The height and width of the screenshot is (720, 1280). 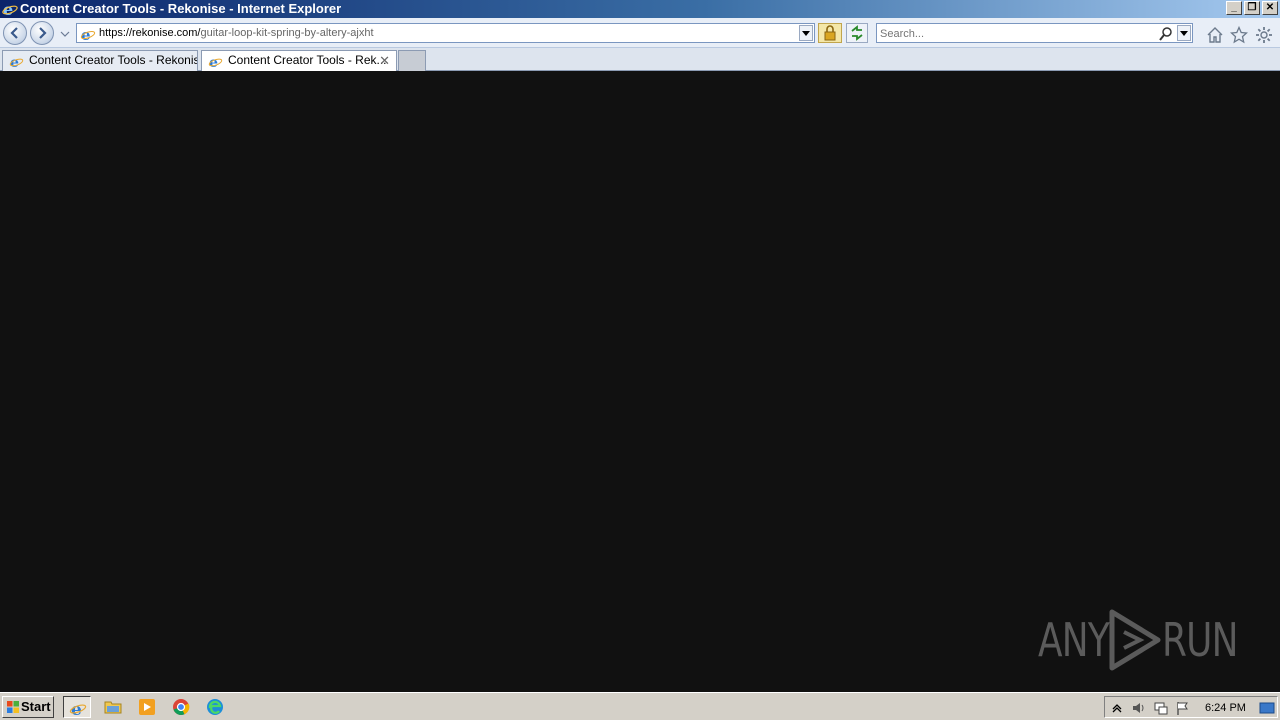 I want to click on edge-icon, so click(x=215, y=707).